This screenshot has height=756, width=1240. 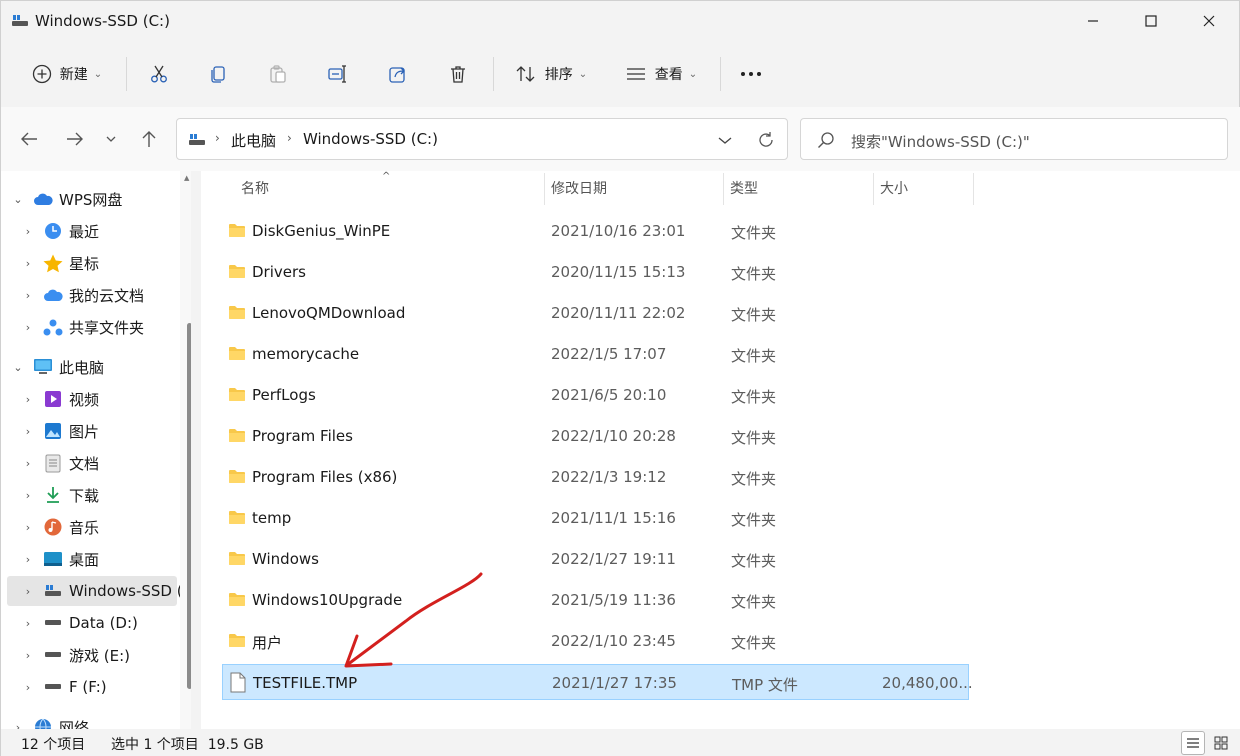 I want to click on close-button, so click(x=1209, y=21).